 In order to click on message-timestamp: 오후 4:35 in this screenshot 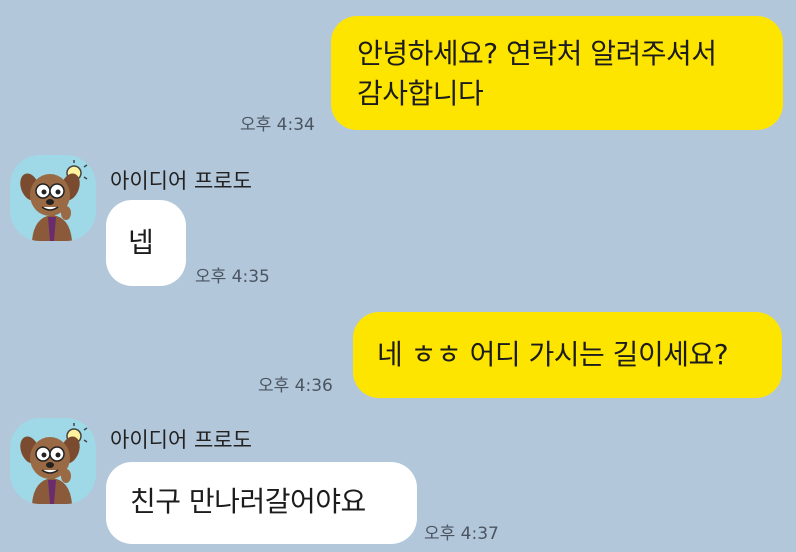, I will do `click(232, 277)`.